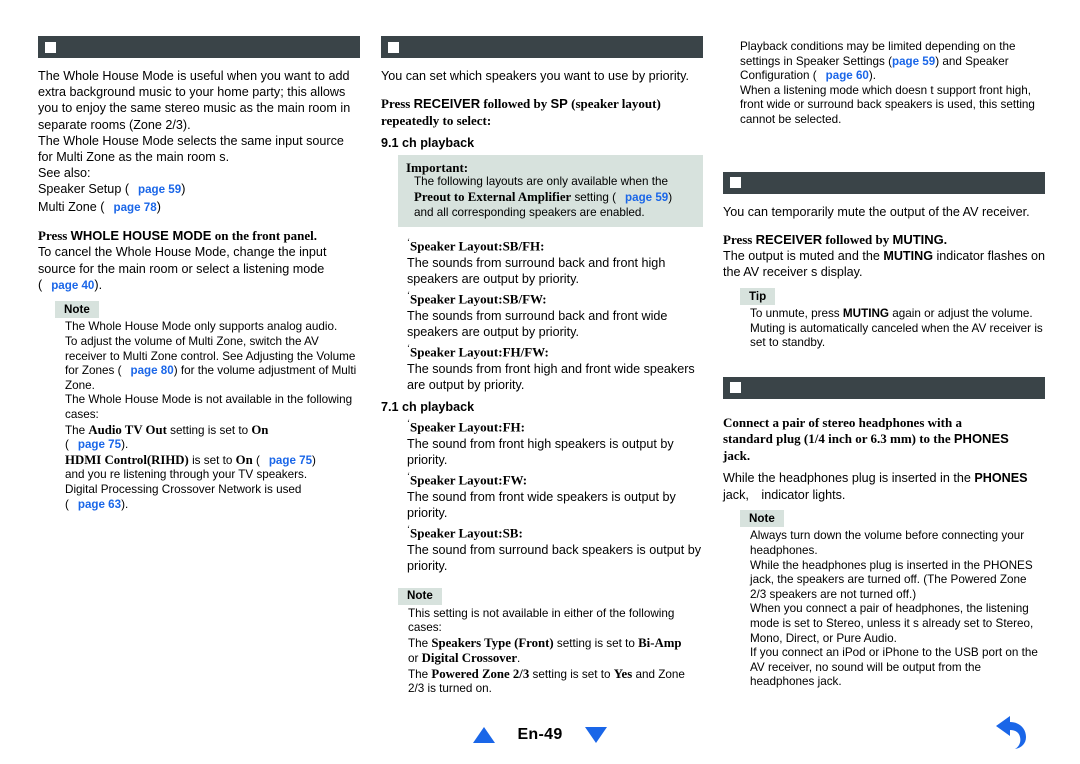  Describe the element at coordinates (1001, 478) in the screenshot. I see `key-phones: PHONES` at that location.